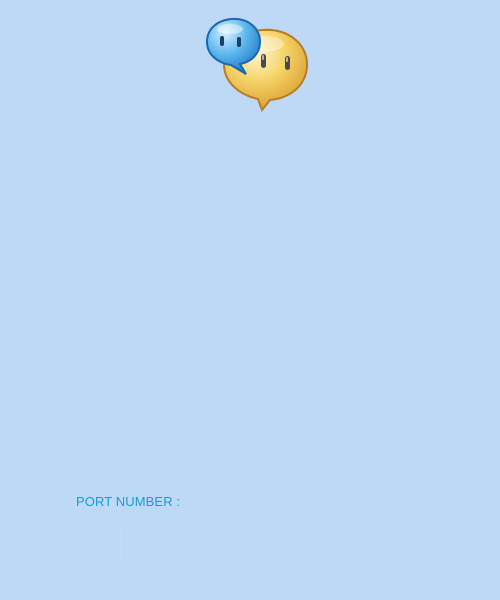 The height and width of the screenshot is (600, 500). I want to click on port-number-label: PORT NUMBER :, so click(128, 501).